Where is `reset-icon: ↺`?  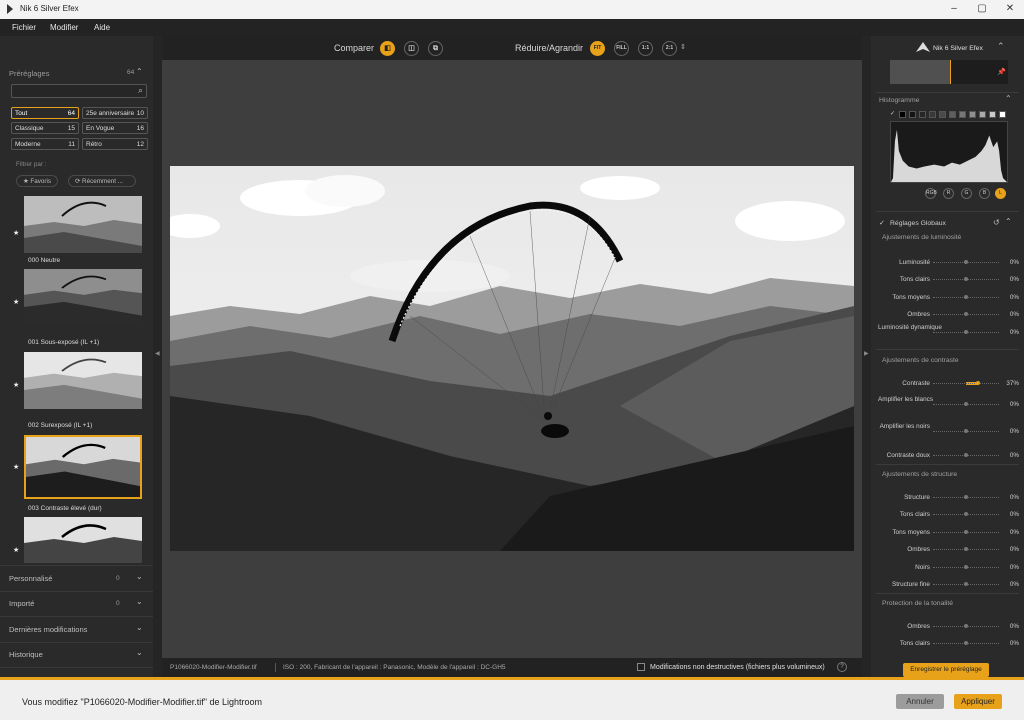
reset-icon: ↺ is located at coordinates (996, 222).